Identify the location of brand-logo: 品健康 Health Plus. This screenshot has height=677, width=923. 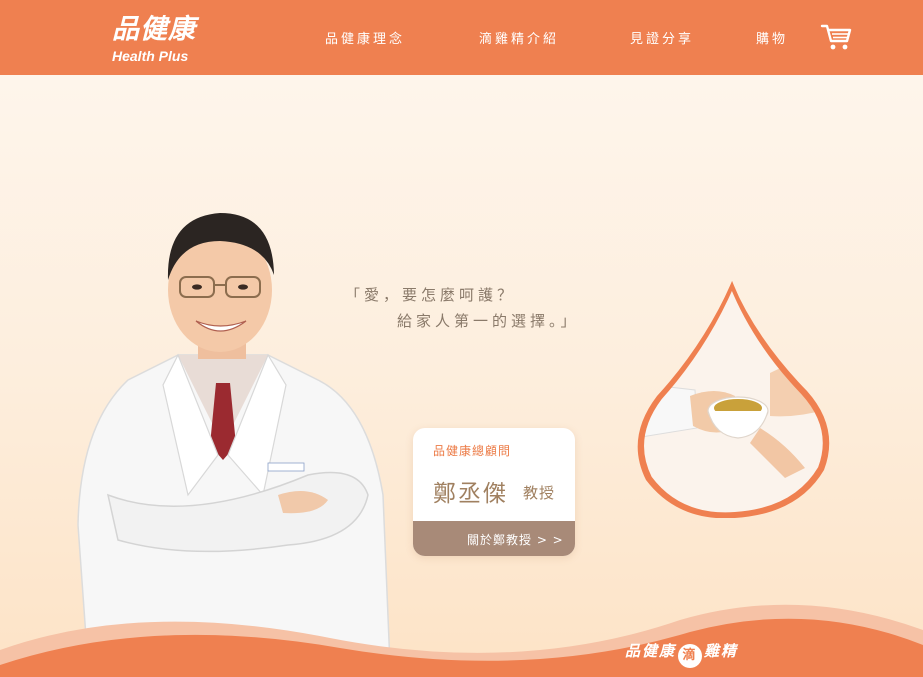
(154, 39).